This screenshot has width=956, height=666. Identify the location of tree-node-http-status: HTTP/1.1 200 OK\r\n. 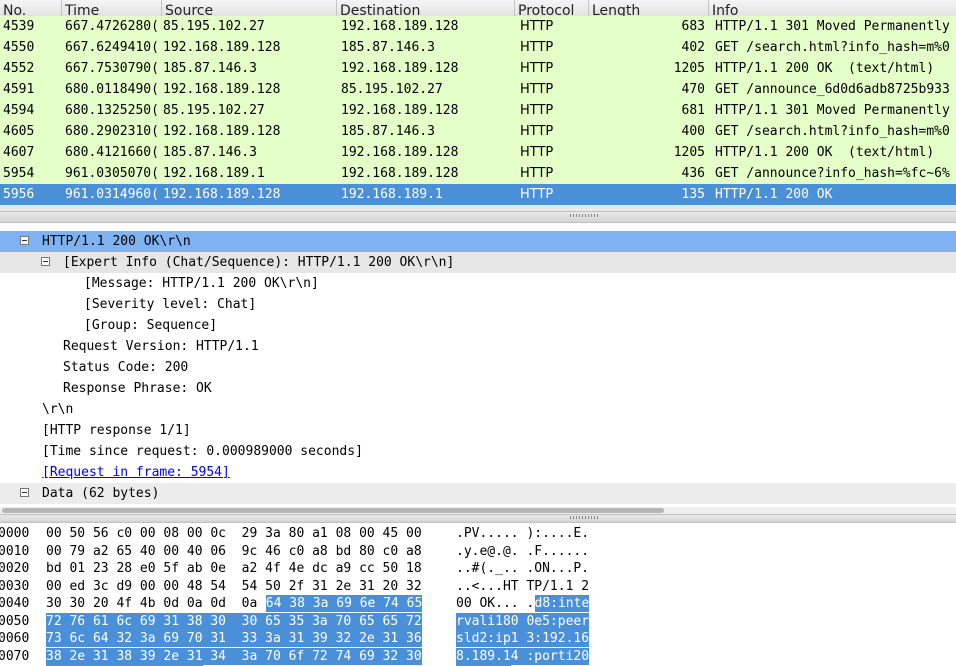
(478, 241).